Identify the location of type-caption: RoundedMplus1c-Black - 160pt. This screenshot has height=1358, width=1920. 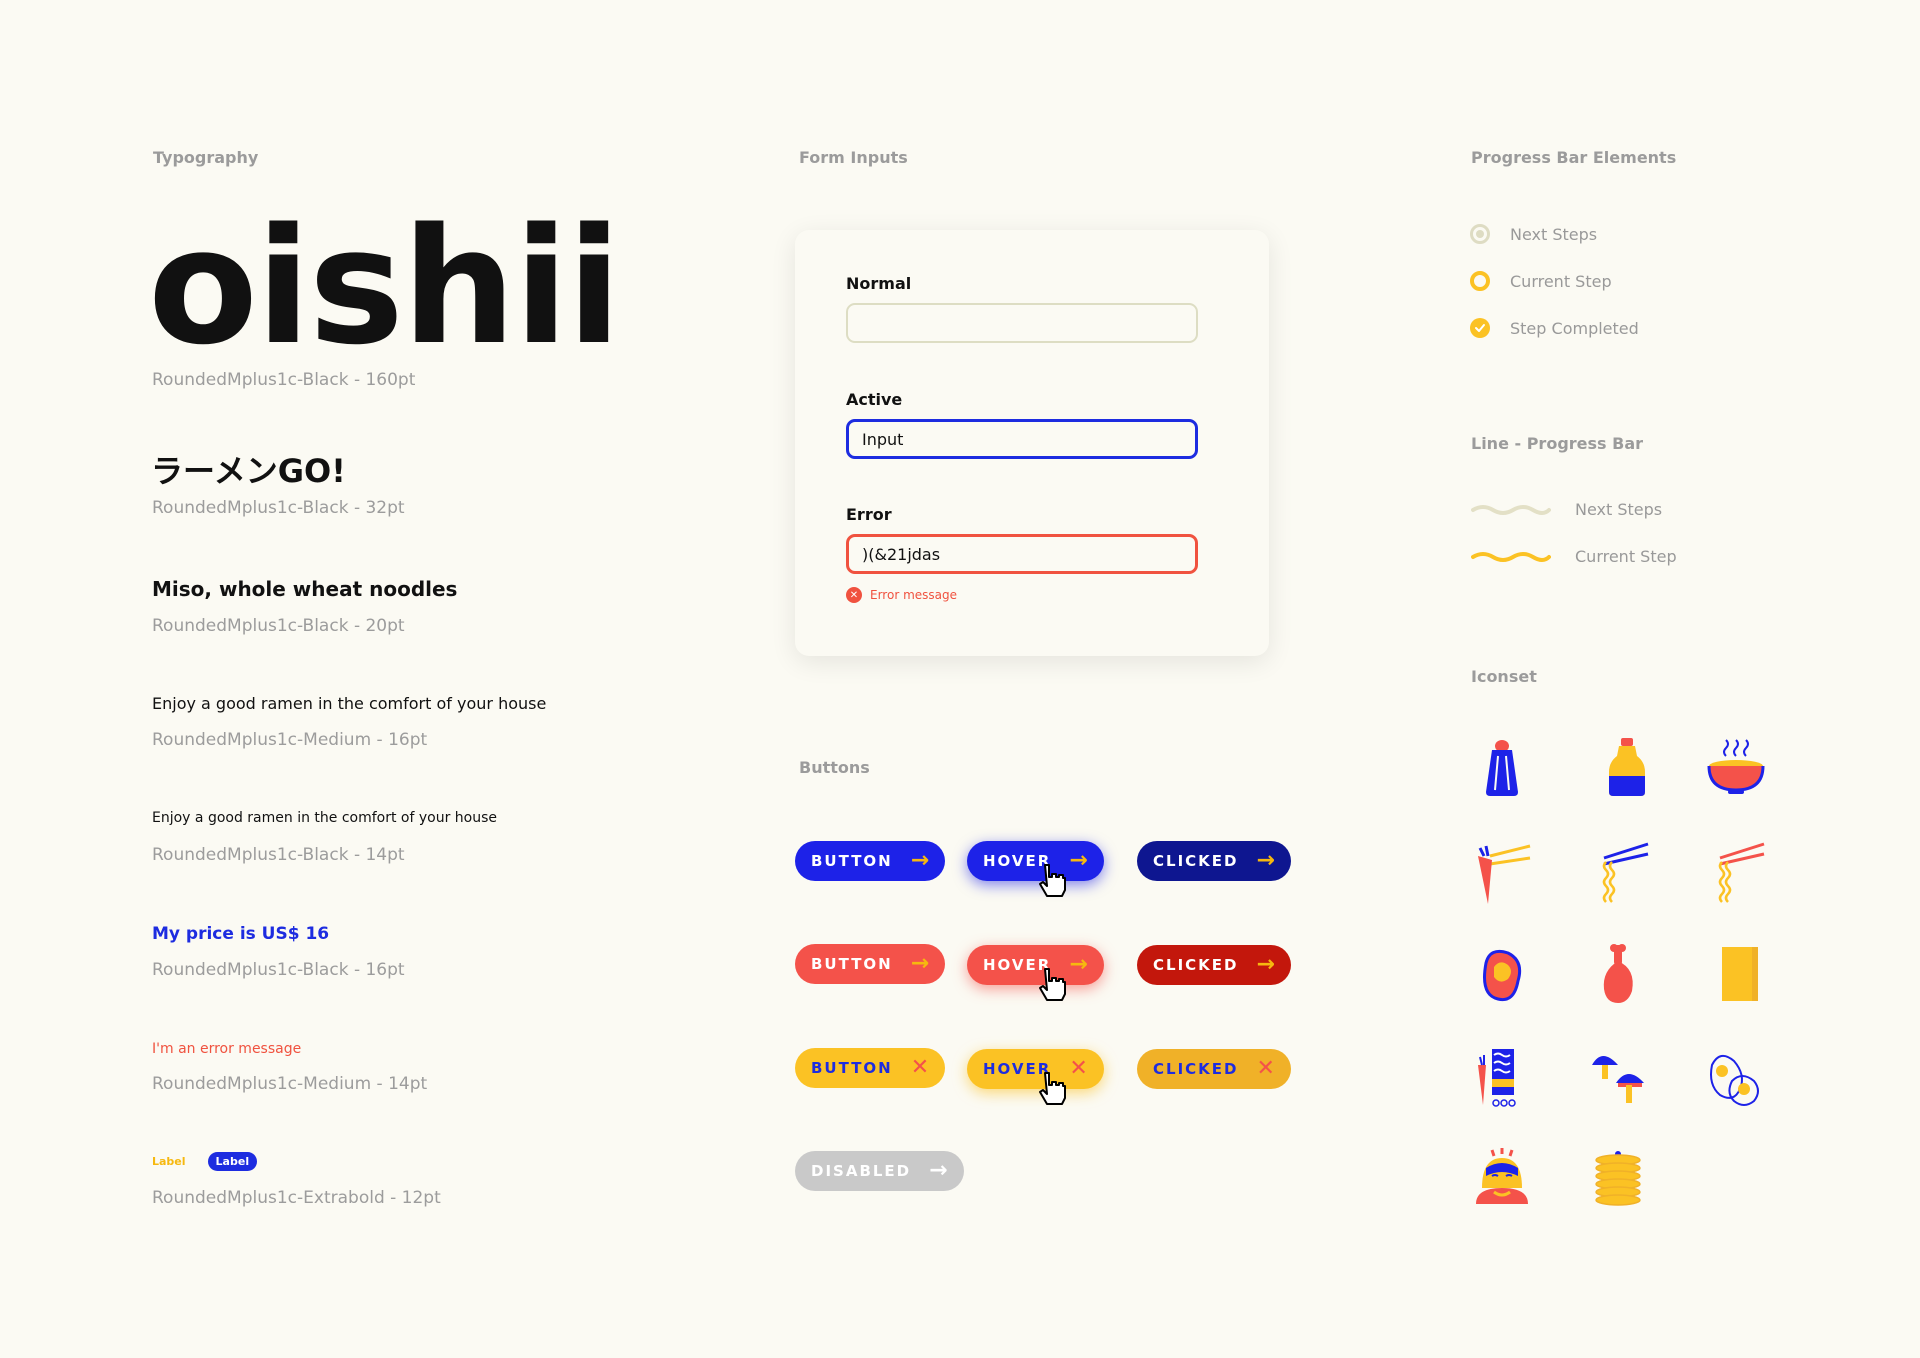
(284, 380).